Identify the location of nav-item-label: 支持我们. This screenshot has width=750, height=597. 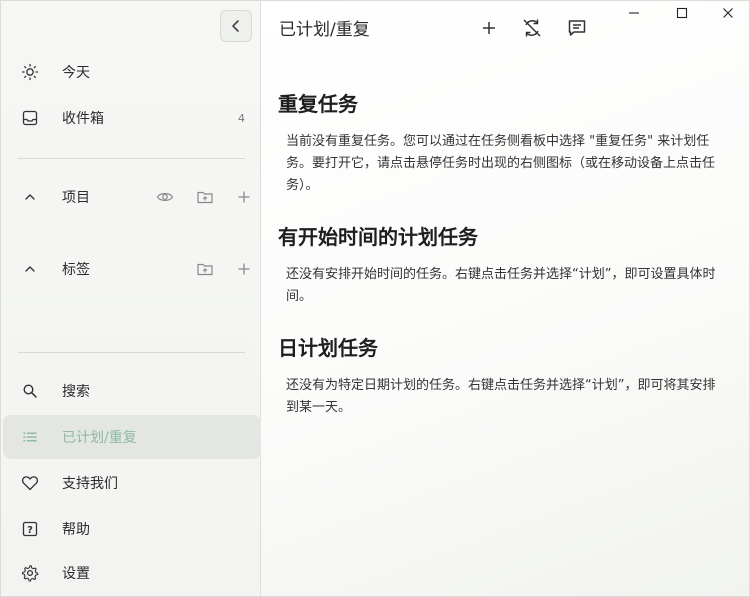
(90, 484).